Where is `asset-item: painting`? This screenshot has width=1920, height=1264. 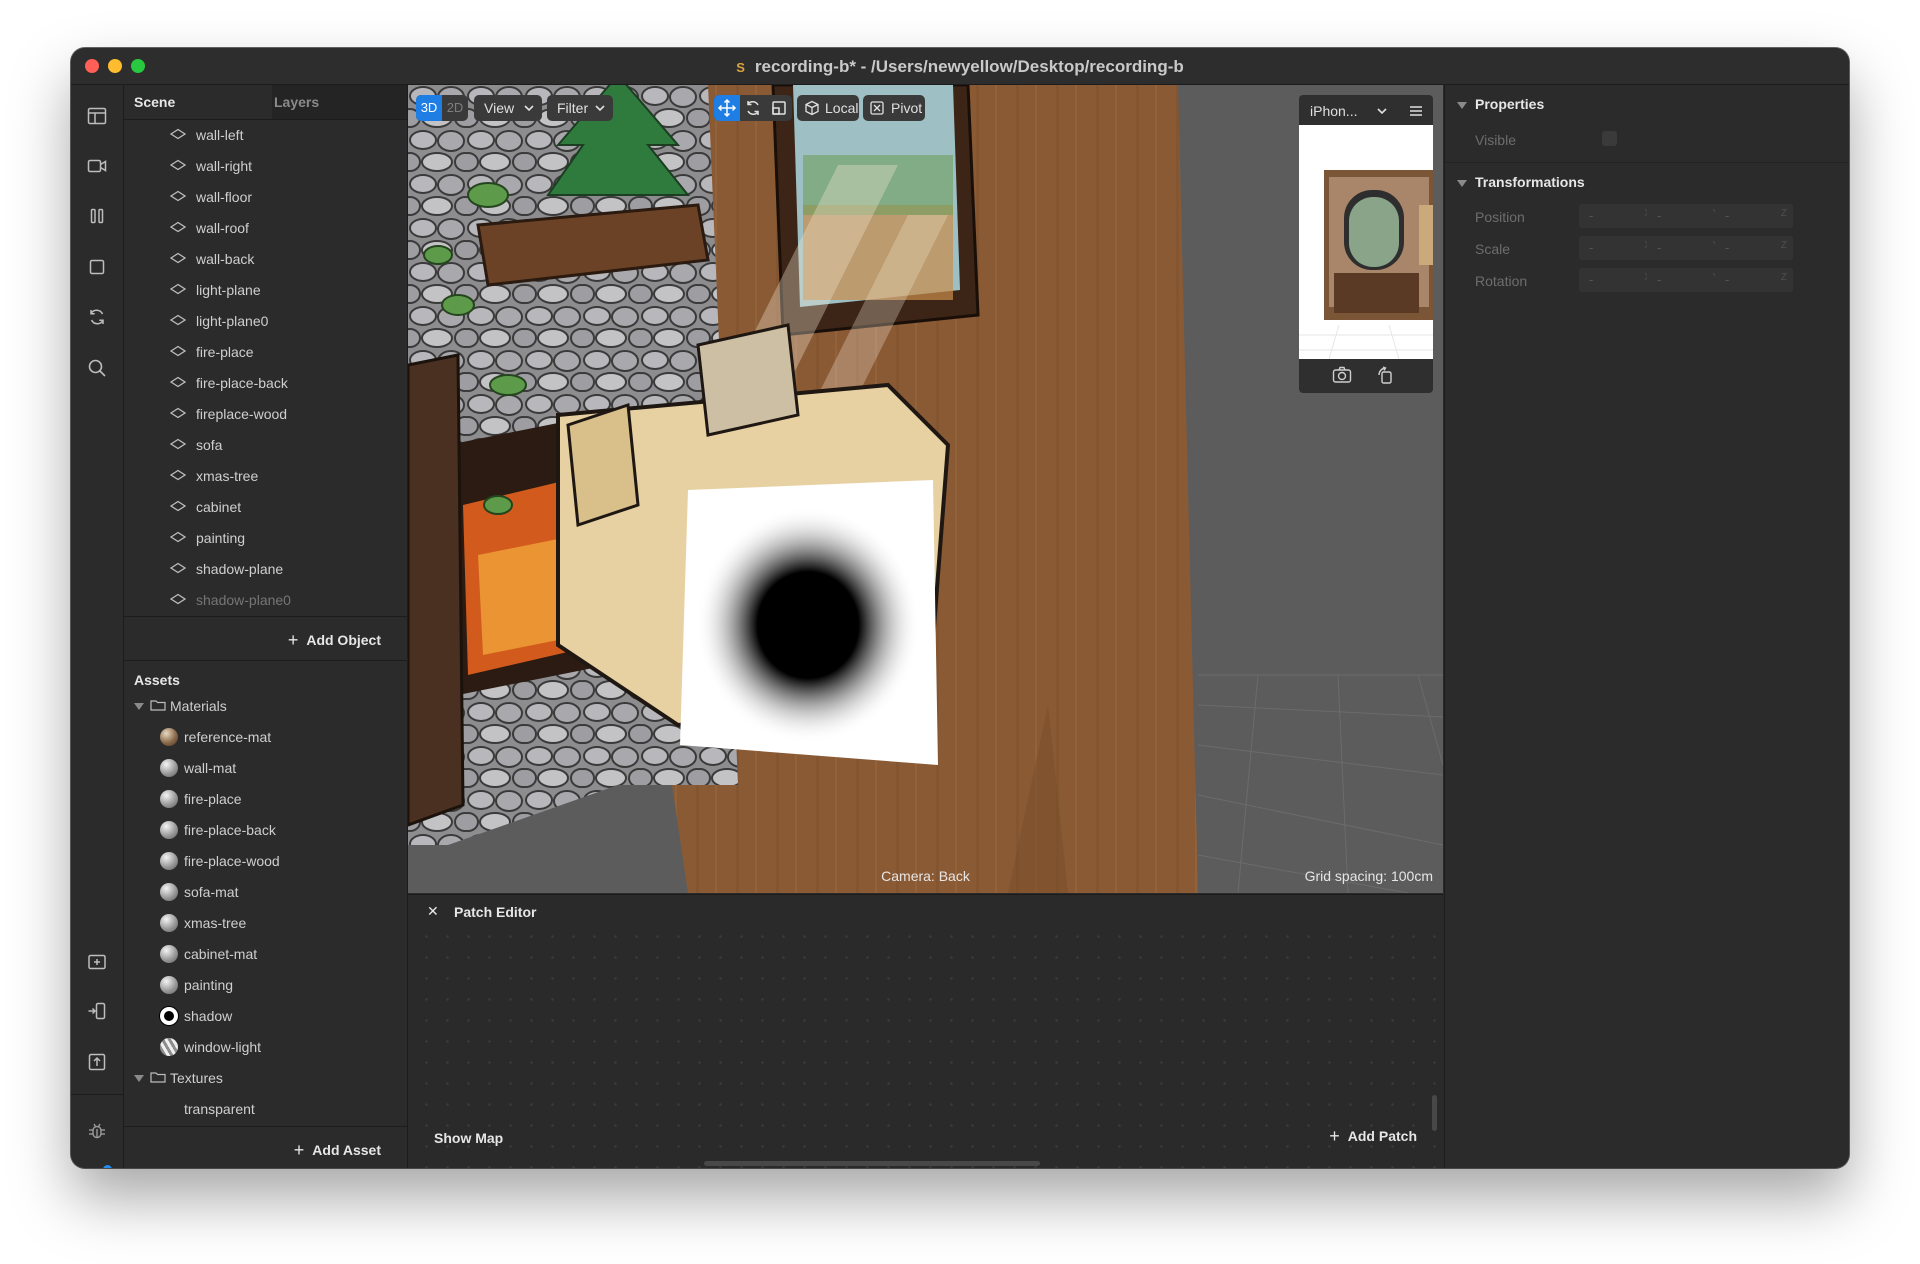
asset-item: painting is located at coordinates (265, 984).